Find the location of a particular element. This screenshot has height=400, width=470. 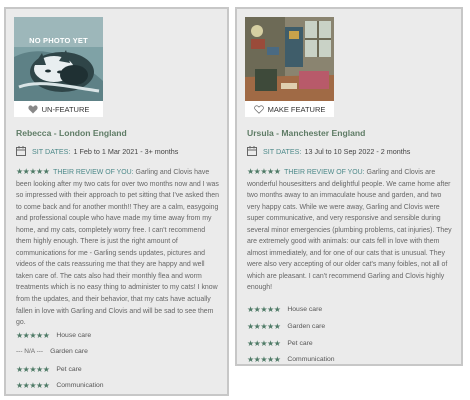

sit-dates-value: 13 Jul to 10 Sep 2022 - 2 months is located at coordinates (357, 151).